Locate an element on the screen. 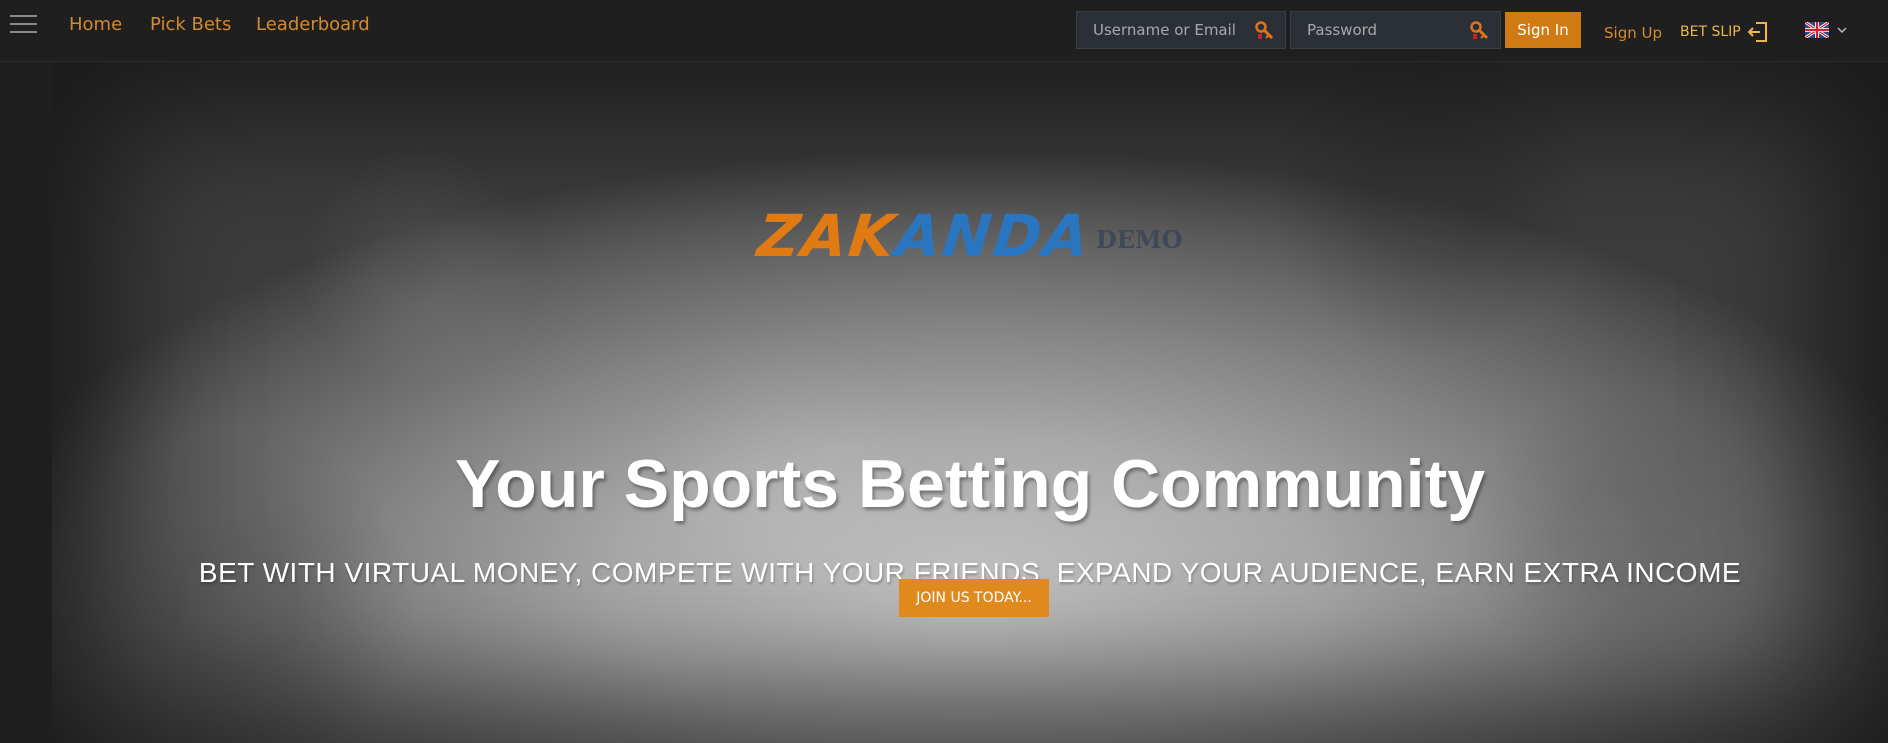 This screenshot has width=1888, height=743. logo-demo: DEMO is located at coordinates (1139, 239).